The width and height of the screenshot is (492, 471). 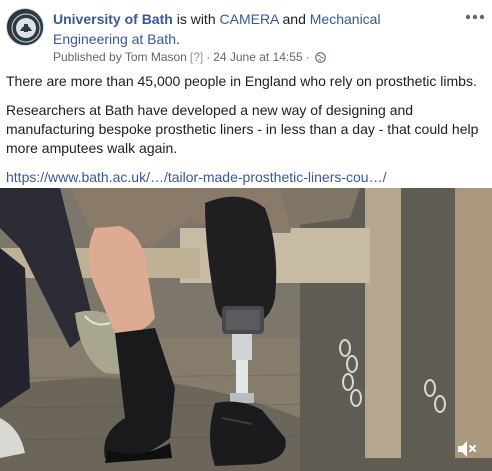 I want to click on more-options-button, so click(x=475, y=17).